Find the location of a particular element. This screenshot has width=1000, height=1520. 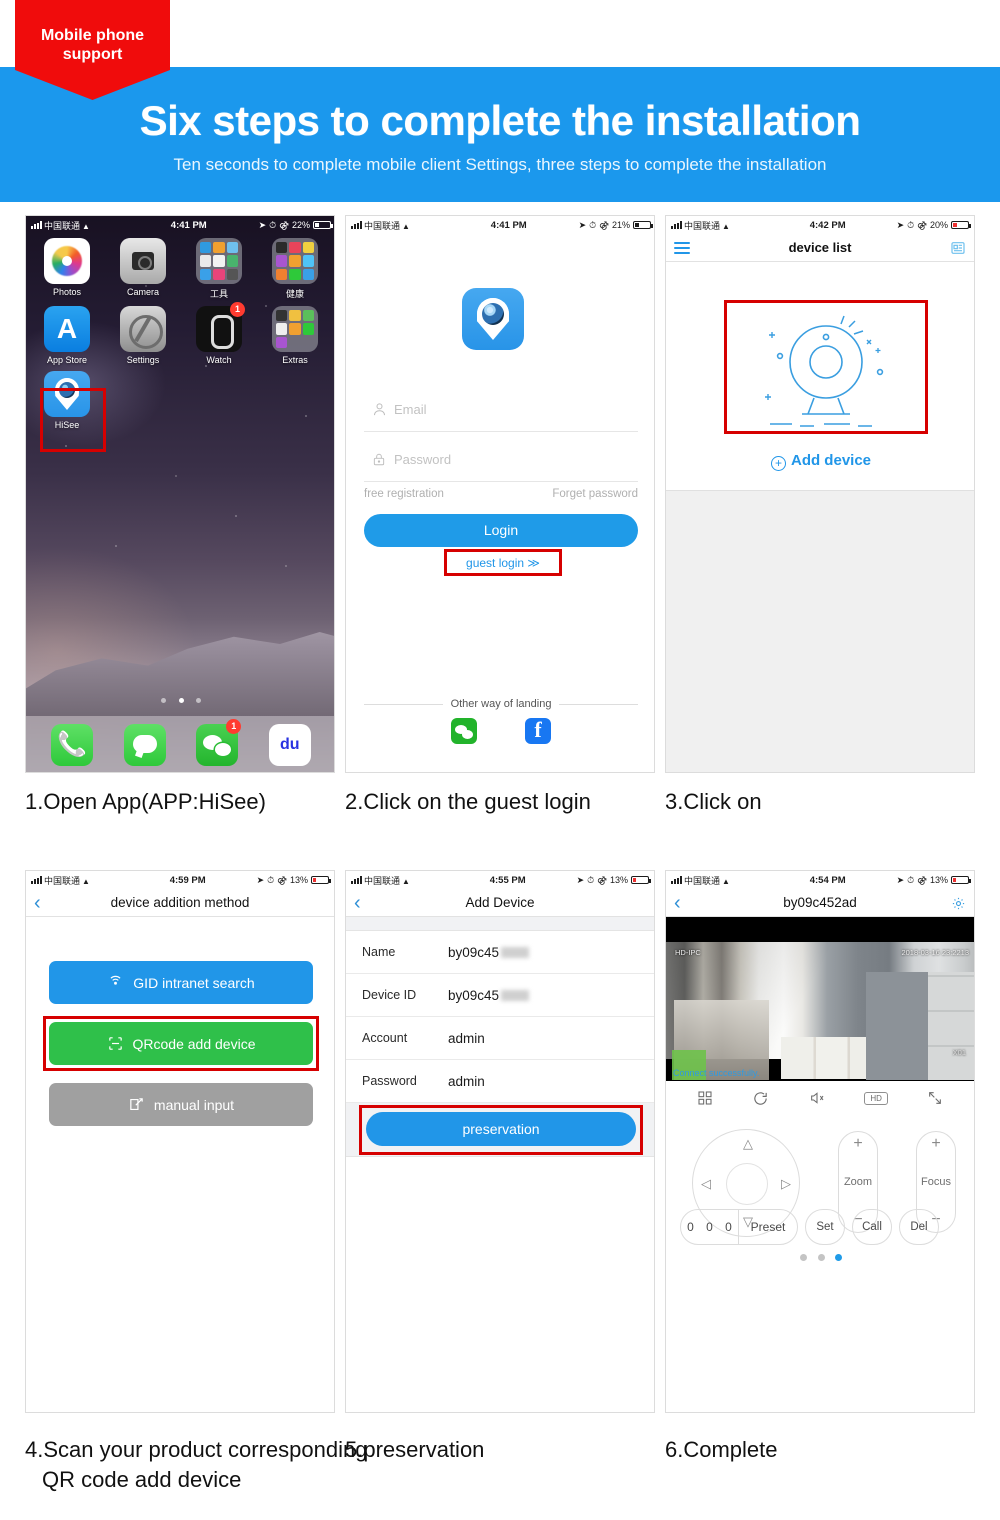

step-6-cell: 中国联通 4:54 PM ➤ ⏱ ⚣ 13% ‹ is located at coordinates (820, 1166).